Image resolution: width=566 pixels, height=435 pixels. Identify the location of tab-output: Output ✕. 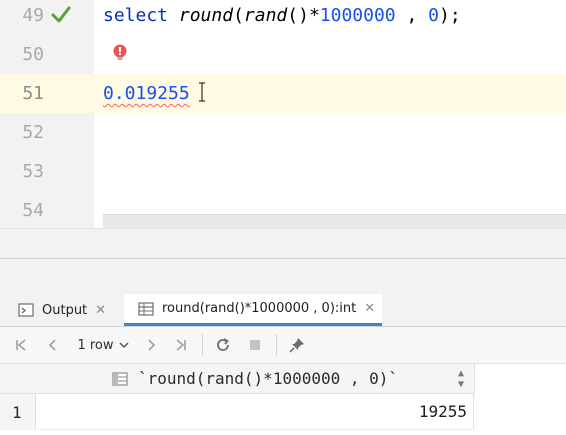
(71, 310).